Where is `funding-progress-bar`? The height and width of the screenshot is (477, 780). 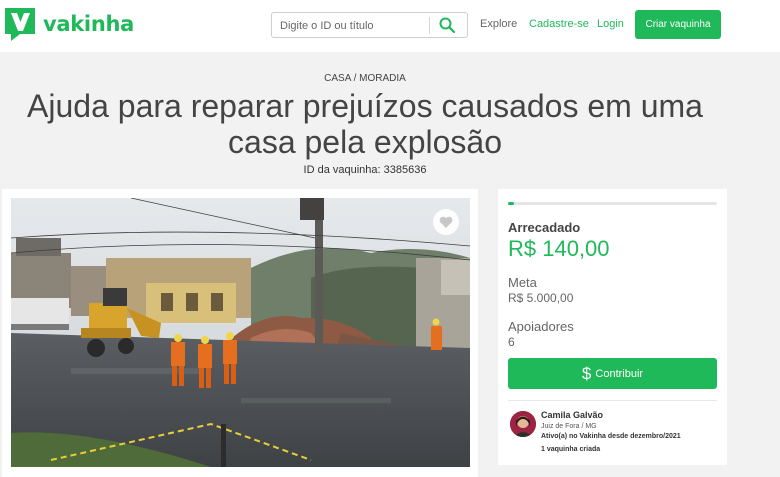
funding-progress-bar is located at coordinates (612, 203).